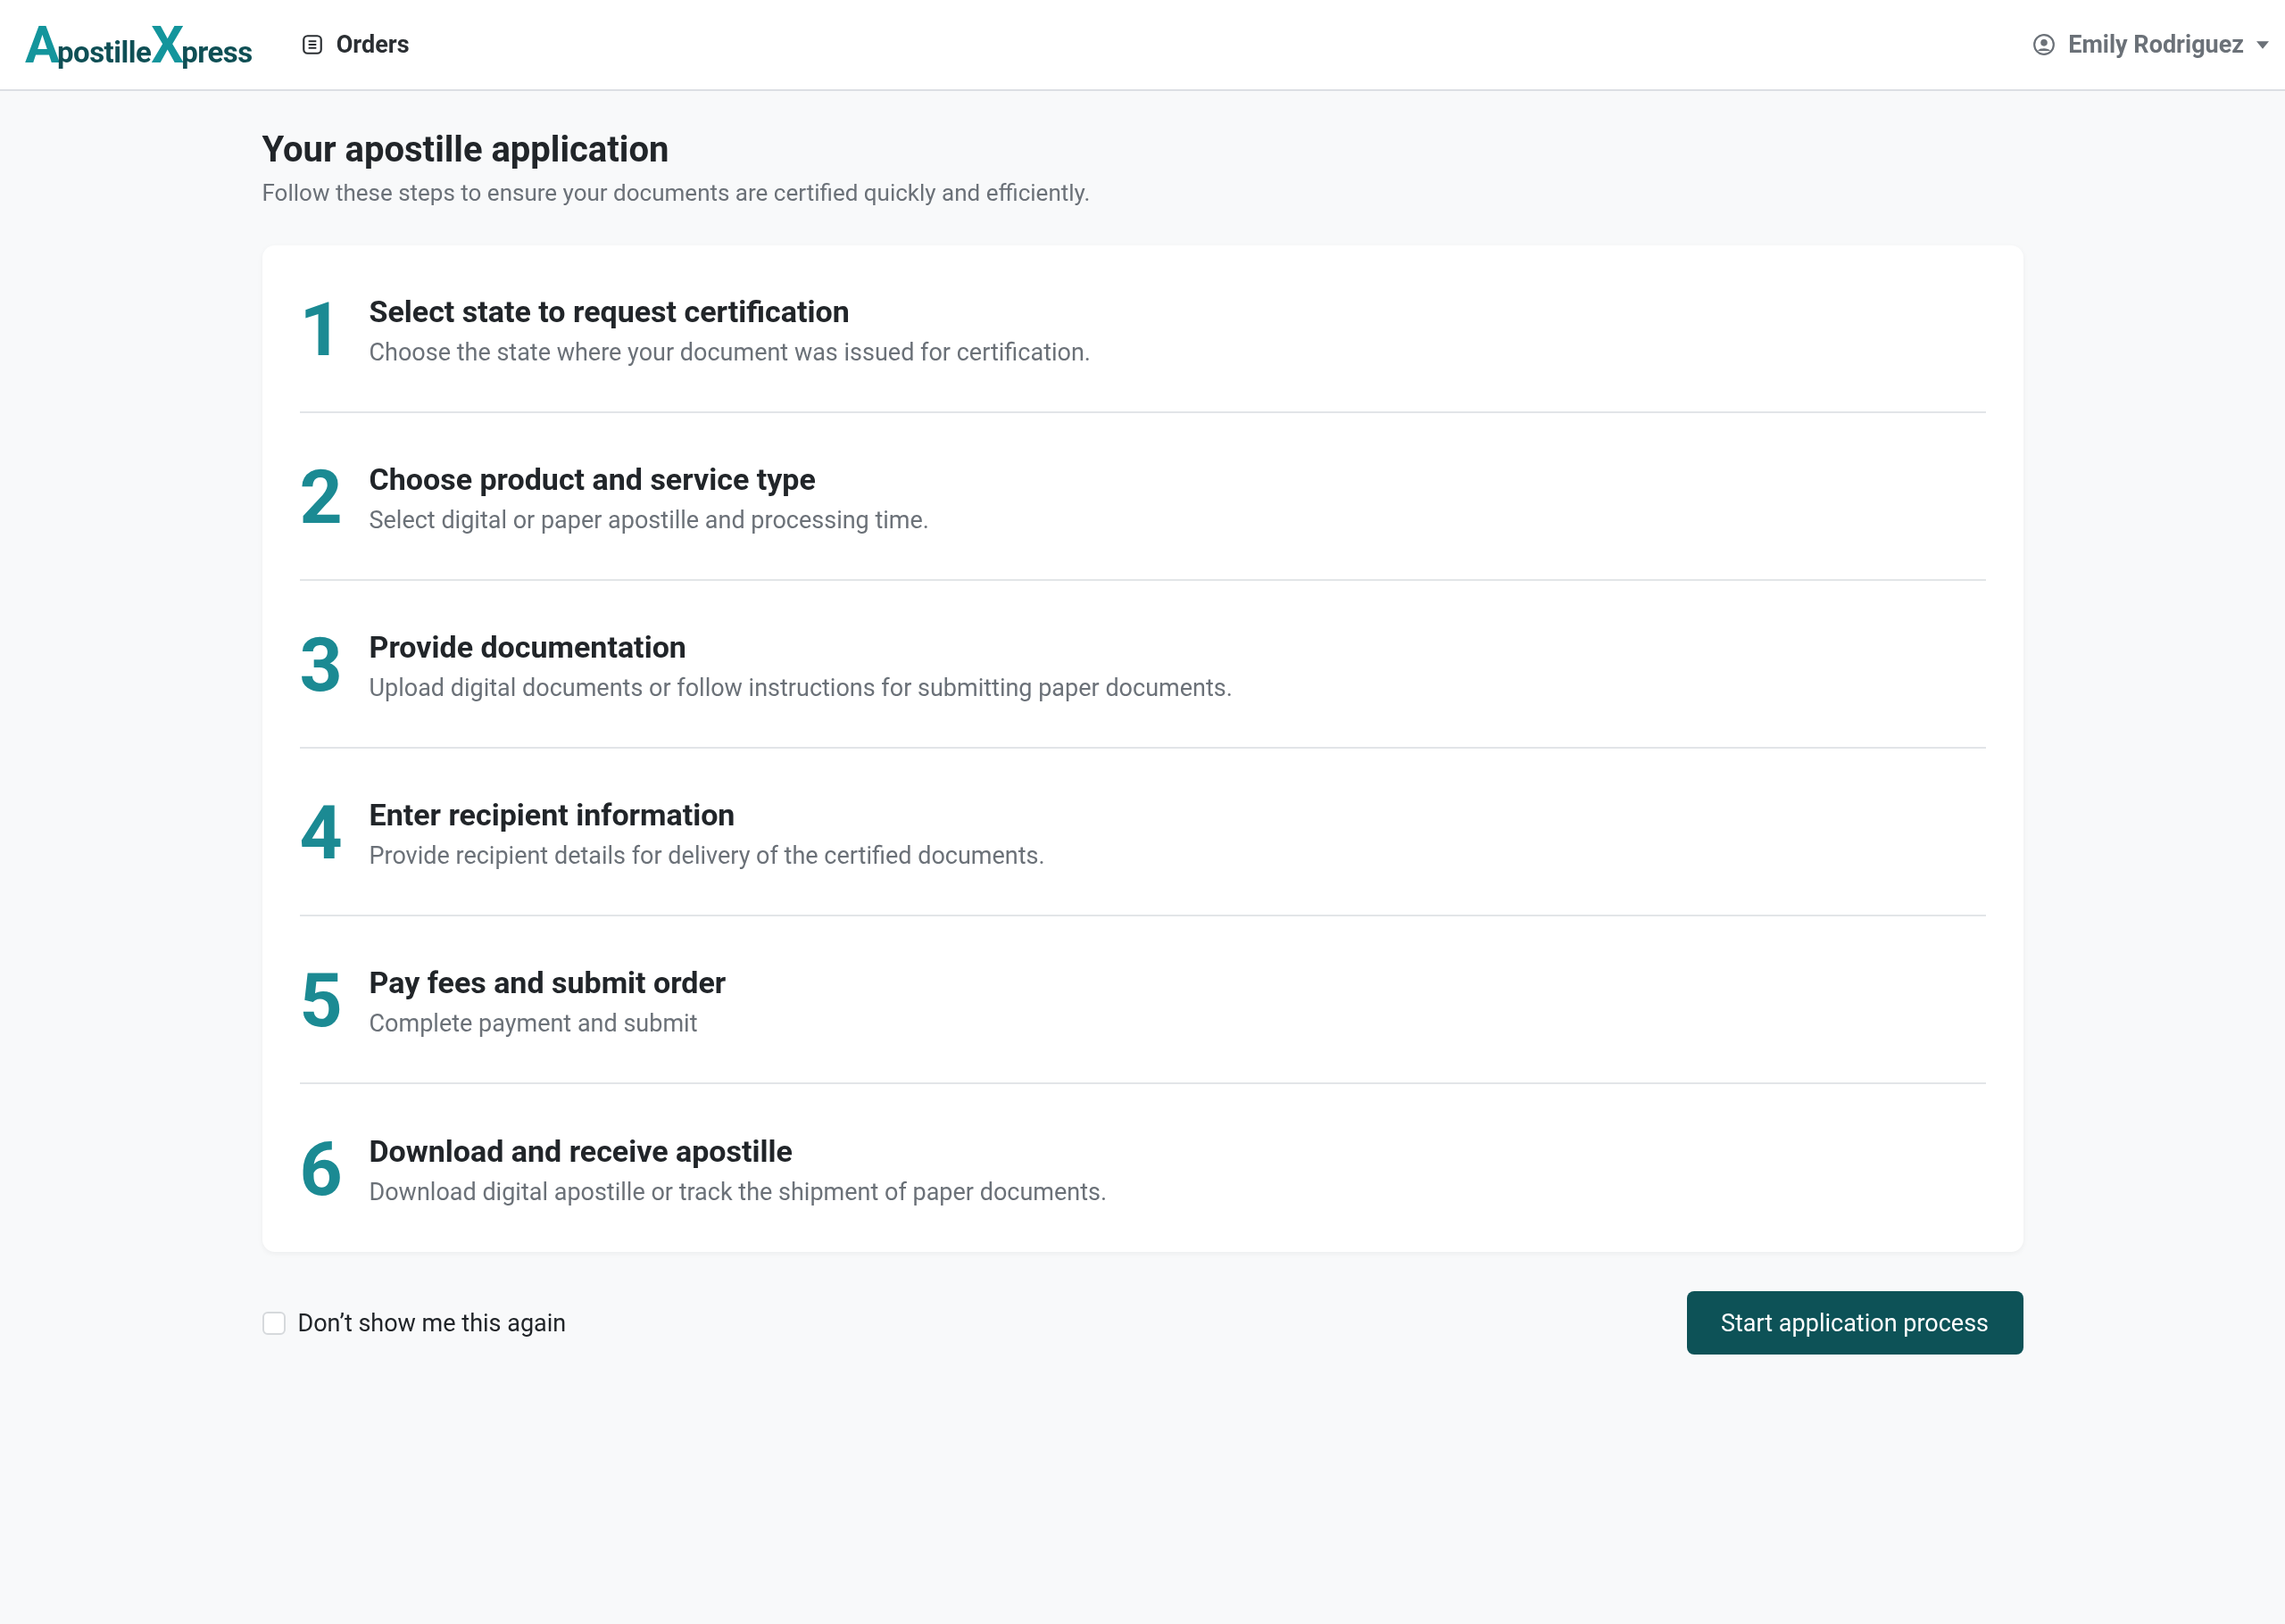 This screenshot has height=1624, width=2285. Describe the element at coordinates (528, 647) in the screenshot. I see `step-title: Provide documentation` at that location.